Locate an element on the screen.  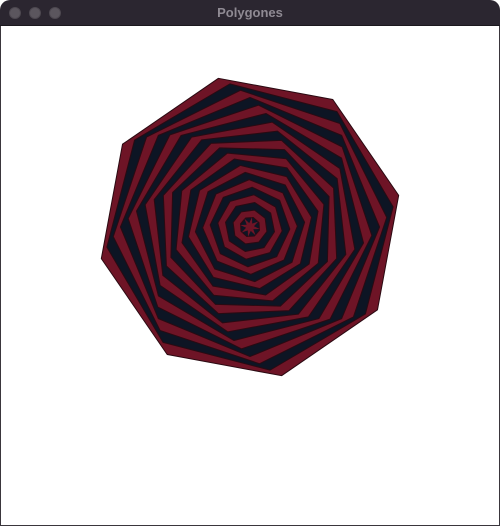
window-title: Polygones is located at coordinates (250, 12).